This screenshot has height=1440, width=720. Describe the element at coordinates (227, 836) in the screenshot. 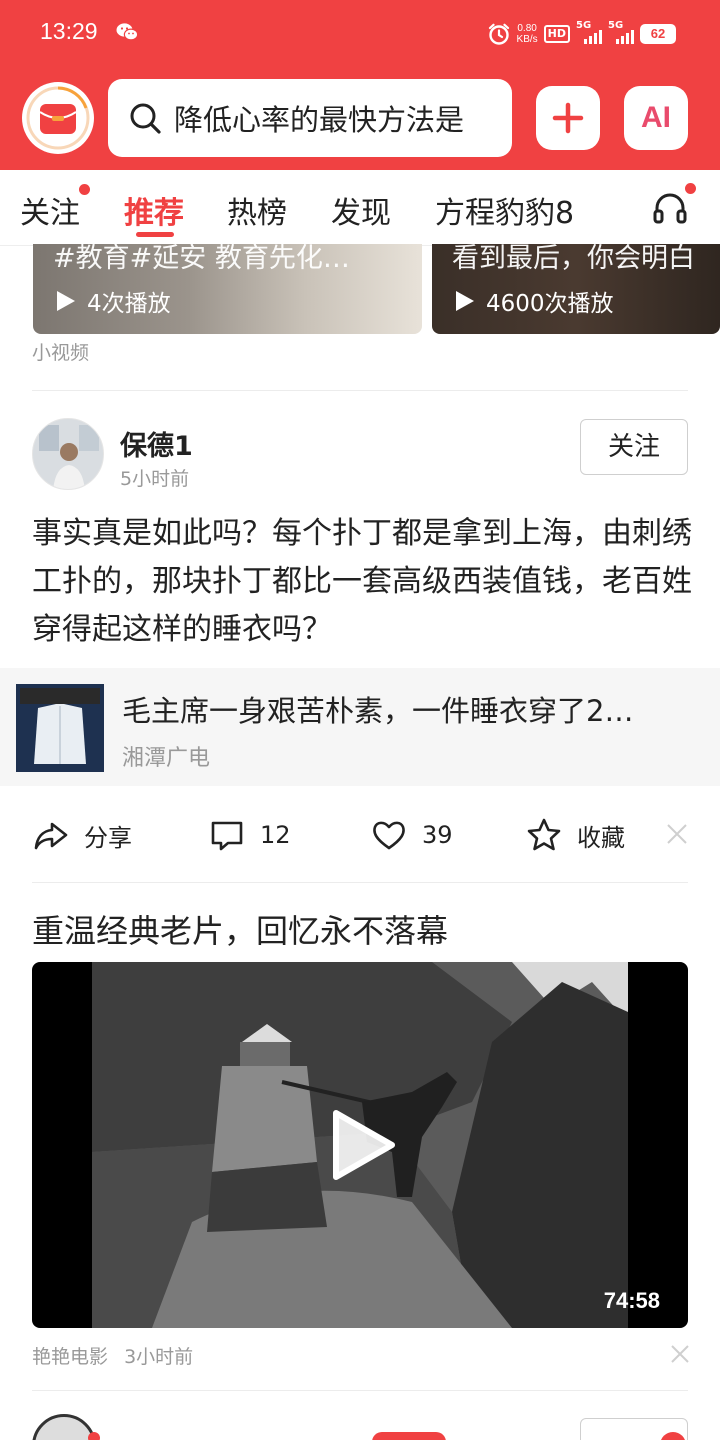

I see `comment-icon` at that location.